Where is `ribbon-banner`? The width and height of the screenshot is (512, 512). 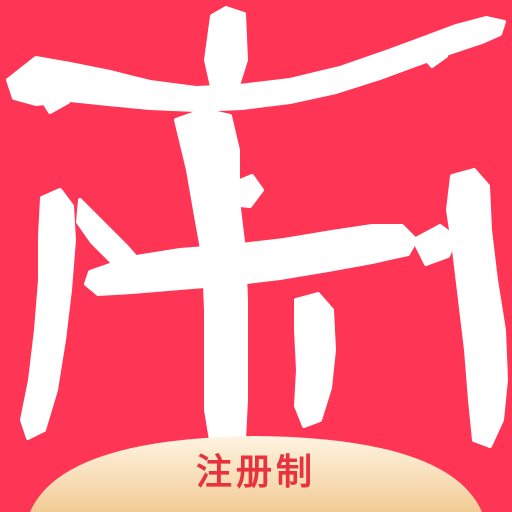 ribbon-banner is located at coordinates (256, 474).